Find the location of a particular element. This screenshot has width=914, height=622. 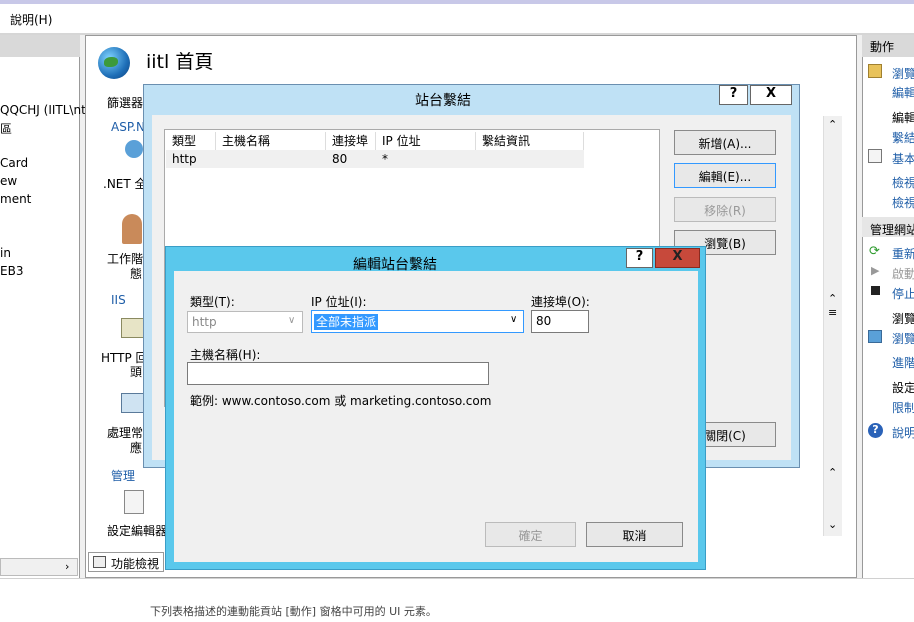

column-ip-address: IP 位址 is located at coordinates (426, 141).